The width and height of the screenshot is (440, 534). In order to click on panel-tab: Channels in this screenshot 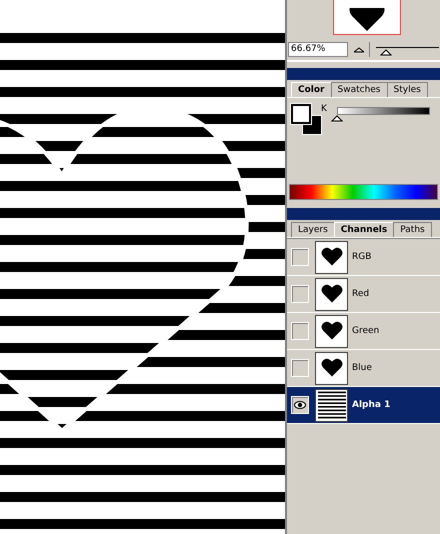, I will do `click(364, 229)`.